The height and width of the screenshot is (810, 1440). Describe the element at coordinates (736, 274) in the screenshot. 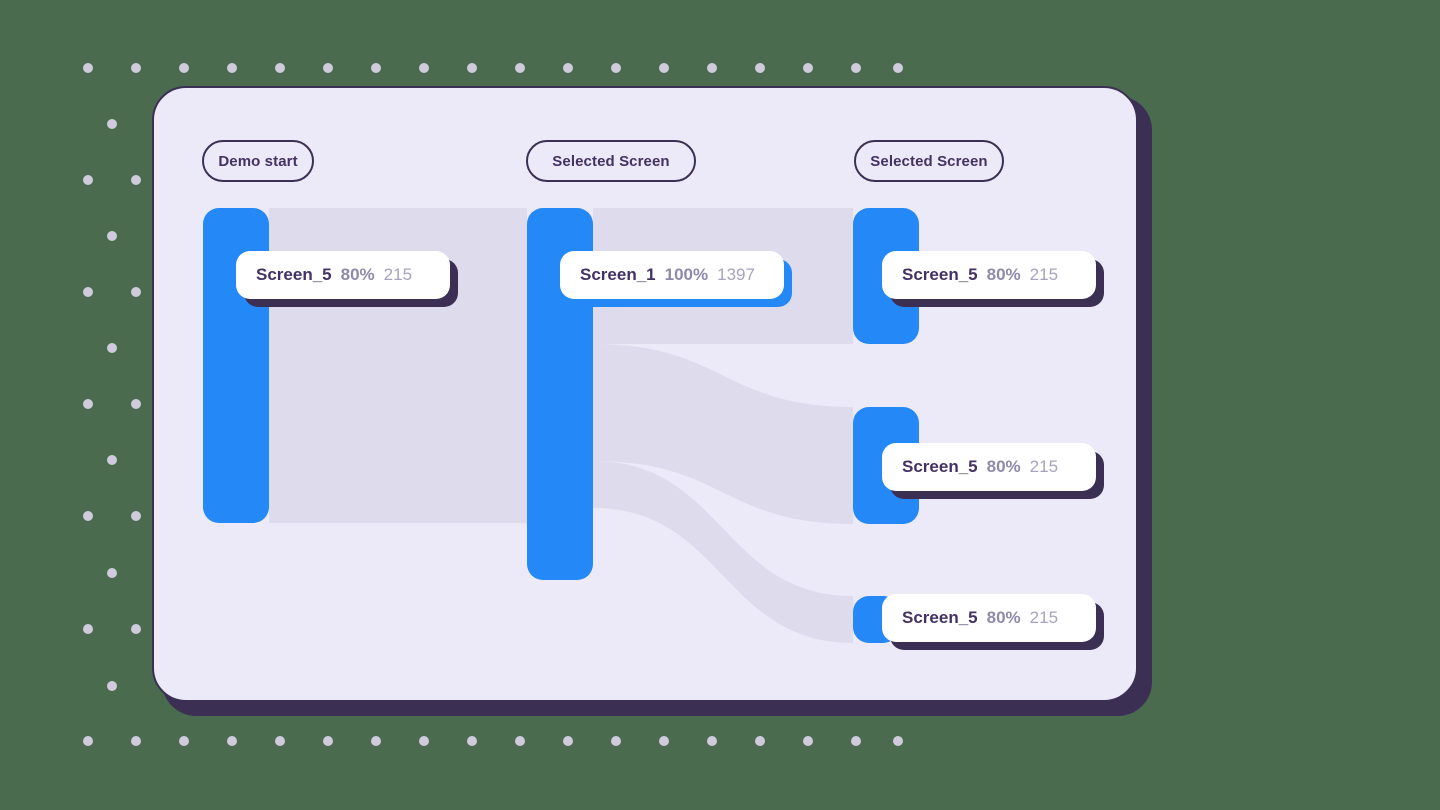

I see `node-count: 1397` at that location.